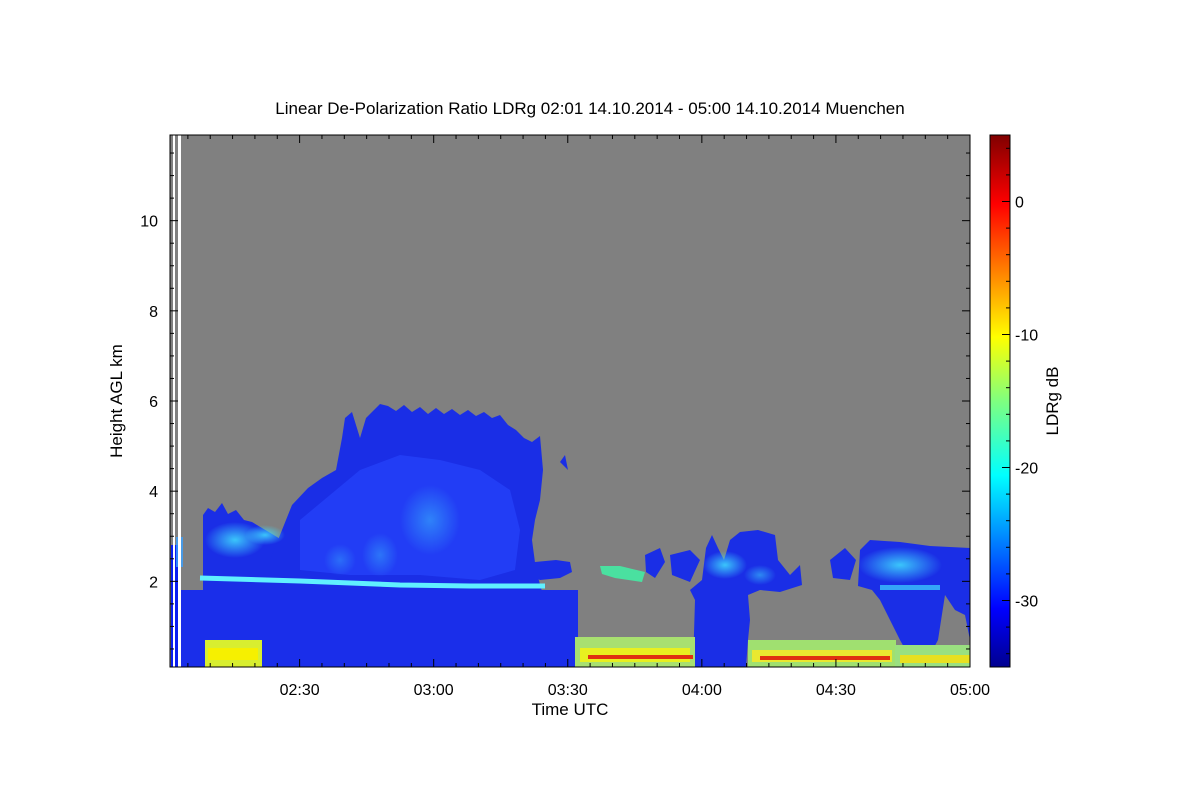 This screenshot has width=1200, height=800. I want to click on x-tick-label: 03:30, so click(568, 690).